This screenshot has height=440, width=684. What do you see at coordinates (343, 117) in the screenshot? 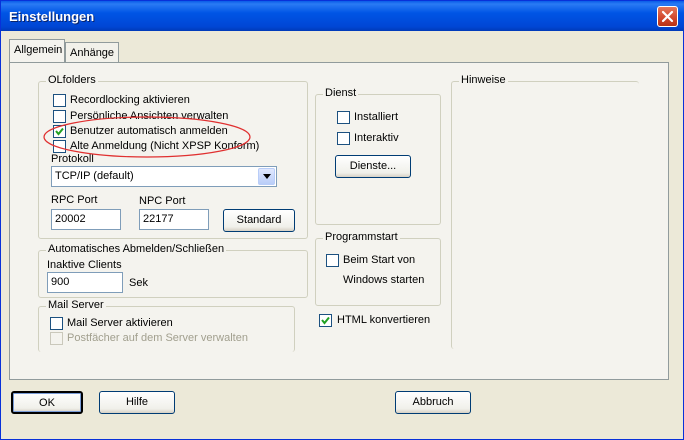
I see `installiert-checkbox` at bounding box center [343, 117].